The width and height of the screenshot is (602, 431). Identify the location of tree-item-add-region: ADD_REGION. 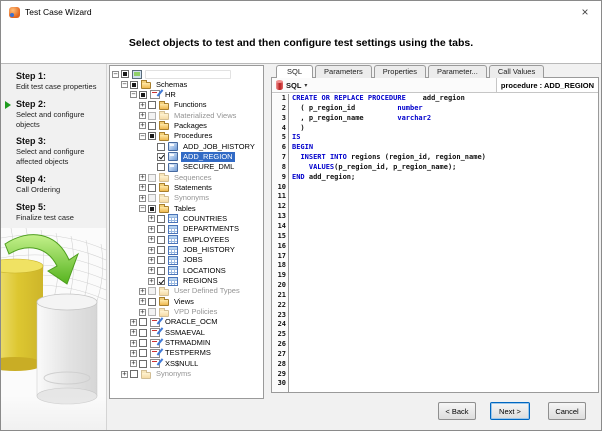
(186, 156).